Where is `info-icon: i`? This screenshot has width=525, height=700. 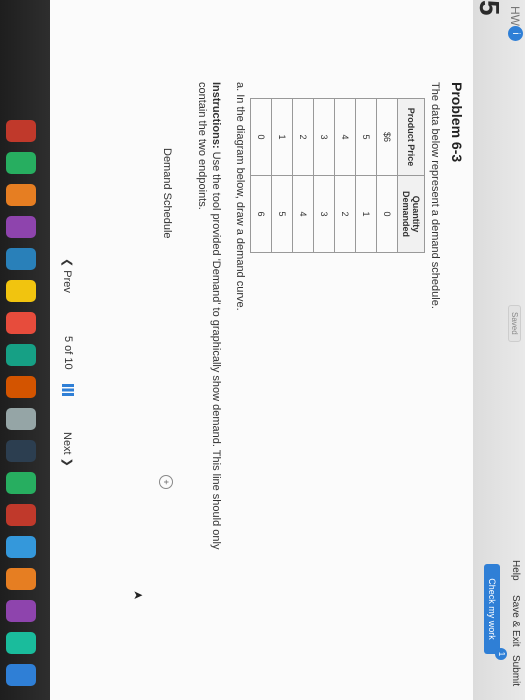 info-icon: i is located at coordinates (515, 33).